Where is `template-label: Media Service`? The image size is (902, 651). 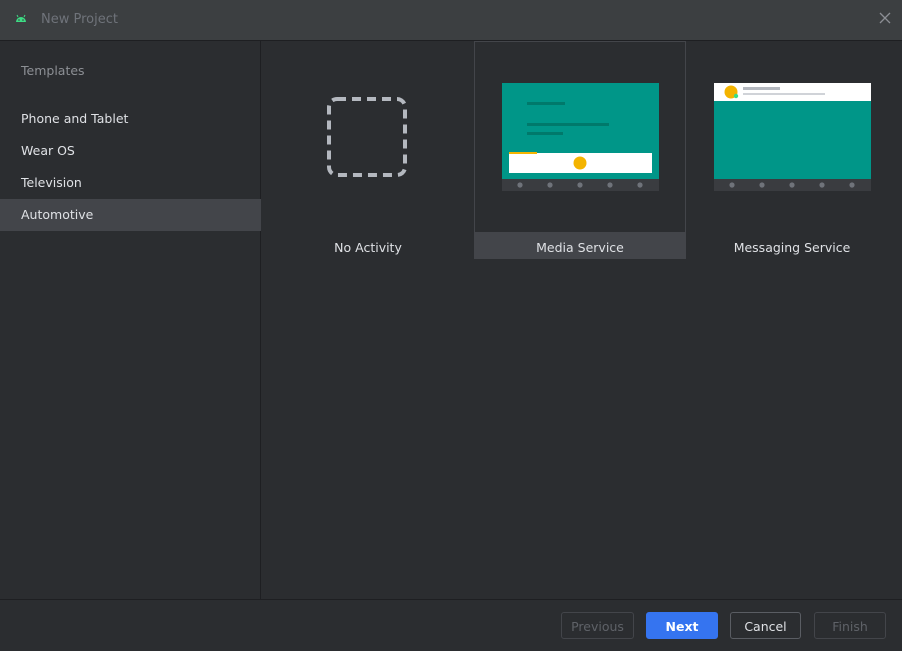 template-label: Media Service is located at coordinates (580, 247).